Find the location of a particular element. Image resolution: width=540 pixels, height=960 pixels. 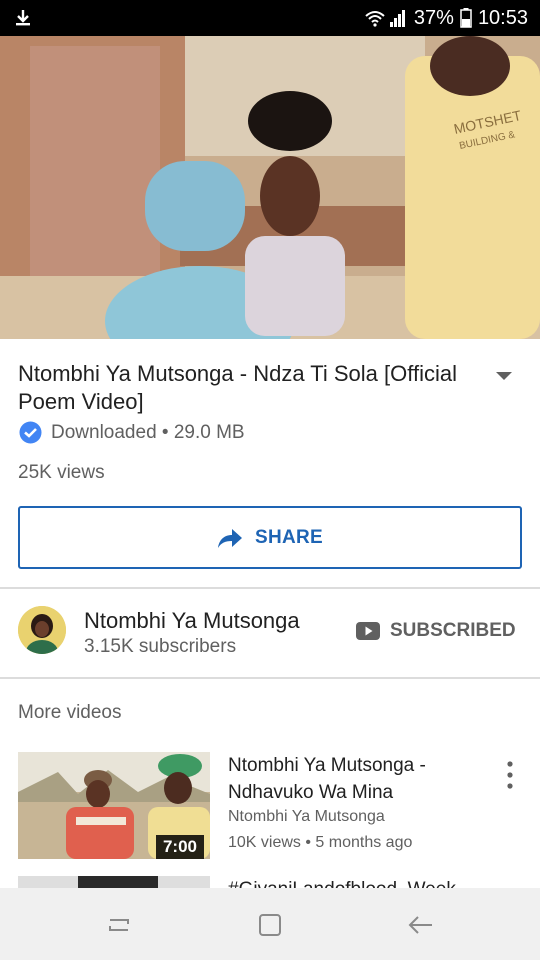

battery-icon is located at coordinates (466, 18).